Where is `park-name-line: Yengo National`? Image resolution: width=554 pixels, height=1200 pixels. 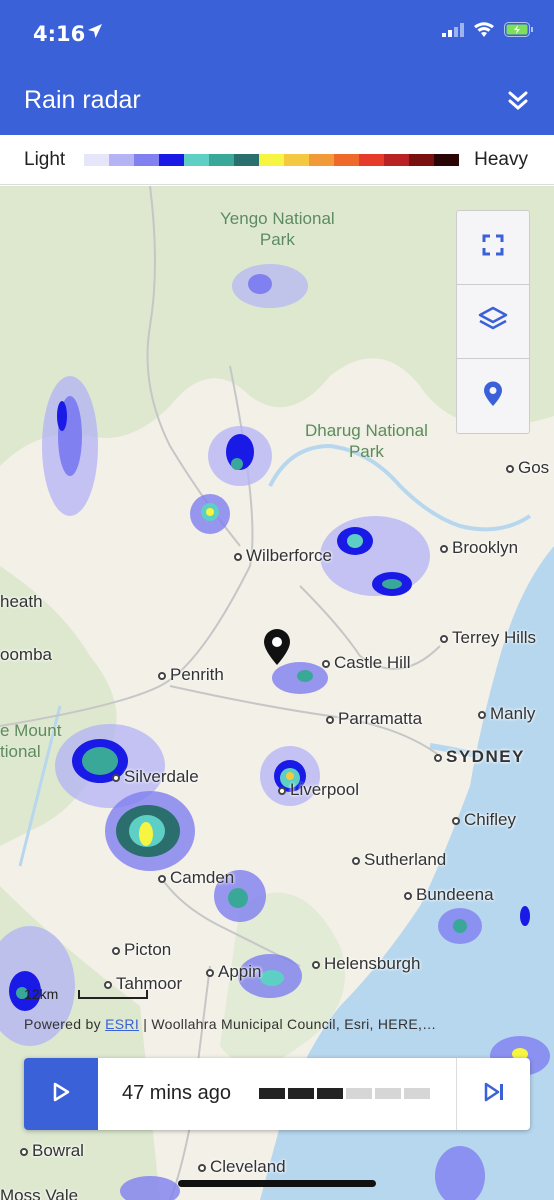 park-name-line: Yengo National is located at coordinates (277, 218).